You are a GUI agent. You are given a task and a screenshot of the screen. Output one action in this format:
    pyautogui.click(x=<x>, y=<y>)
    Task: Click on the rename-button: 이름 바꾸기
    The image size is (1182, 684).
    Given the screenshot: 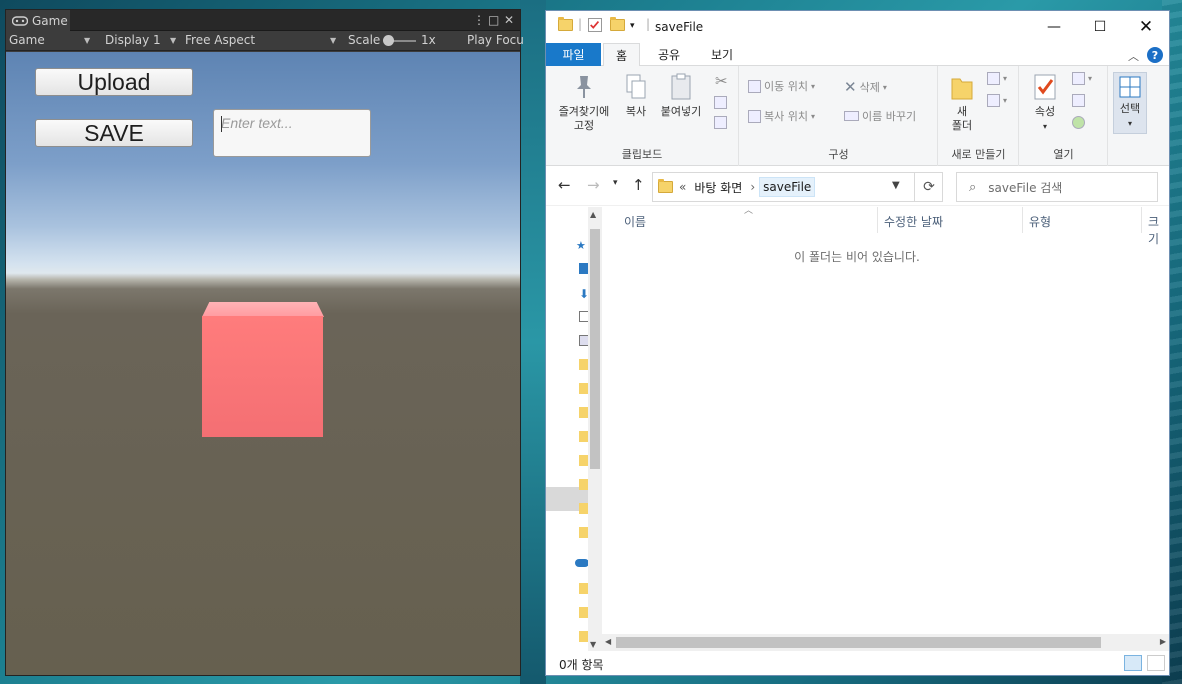 What is the action you would take?
    pyautogui.click(x=880, y=116)
    